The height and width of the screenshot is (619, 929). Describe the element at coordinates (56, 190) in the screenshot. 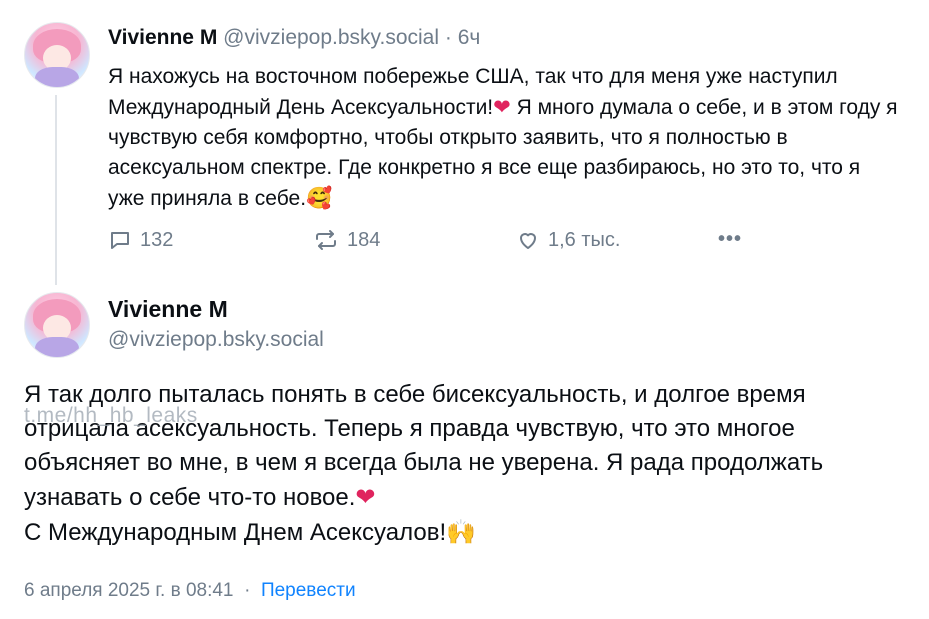

I see `thread-line` at that location.